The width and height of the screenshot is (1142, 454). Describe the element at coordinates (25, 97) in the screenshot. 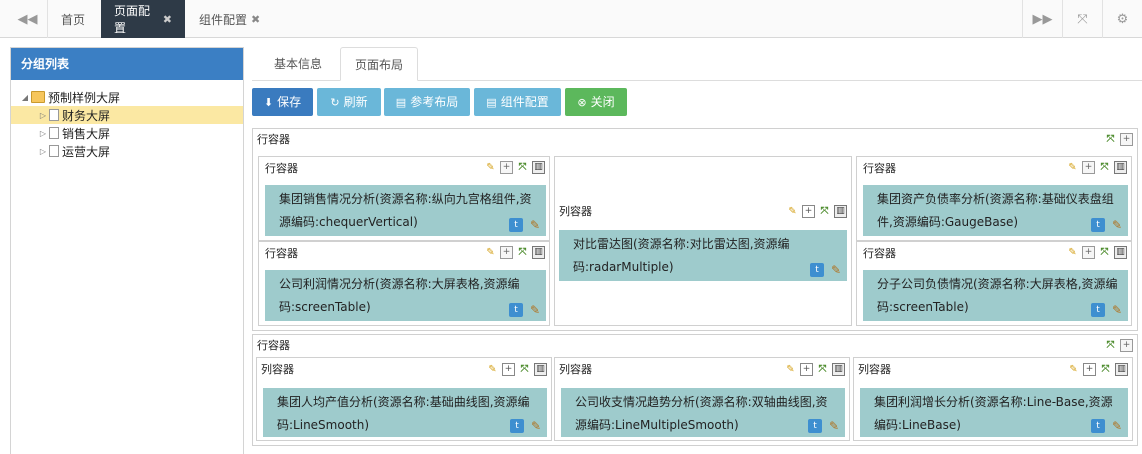

I see `expand-arrow-icon: ◢` at that location.